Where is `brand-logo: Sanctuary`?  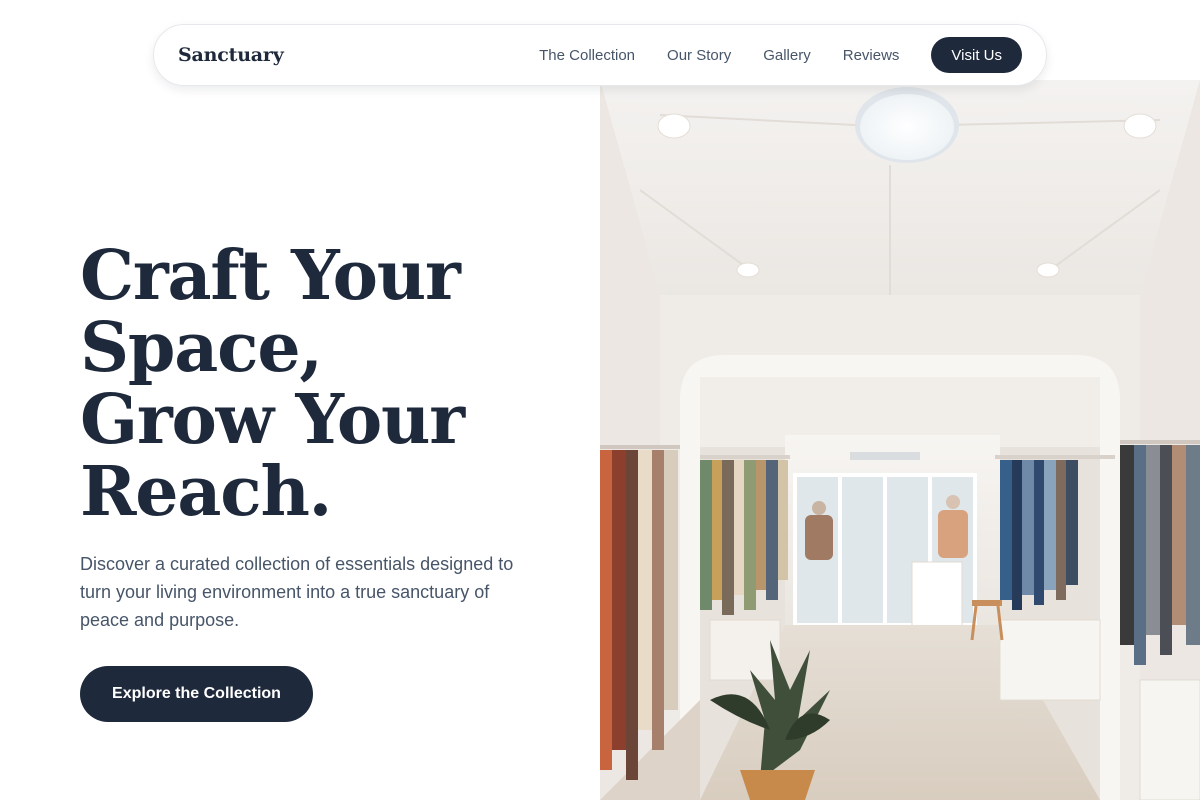
brand-logo: Sanctuary is located at coordinates (231, 55).